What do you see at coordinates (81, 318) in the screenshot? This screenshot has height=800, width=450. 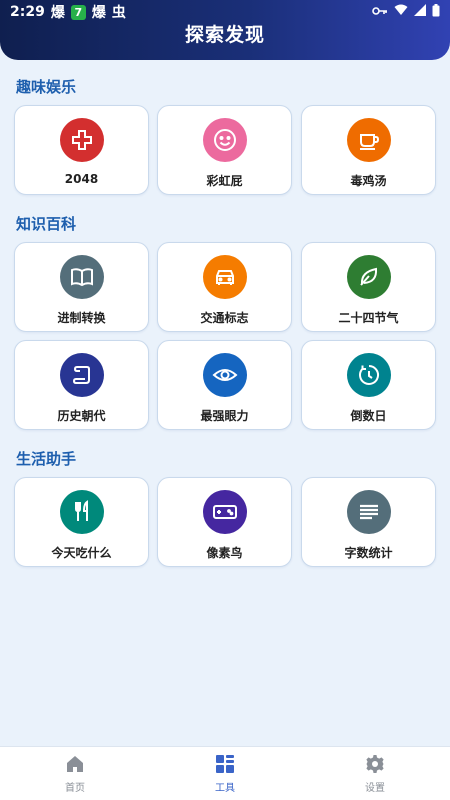 I see `tool-label: 进制转换` at bounding box center [81, 318].